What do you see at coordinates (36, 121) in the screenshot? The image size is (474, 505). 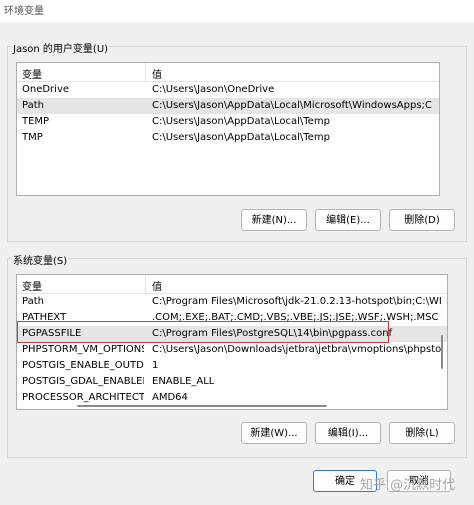 I see `variable-name: TEMP` at bounding box center [36, 121].